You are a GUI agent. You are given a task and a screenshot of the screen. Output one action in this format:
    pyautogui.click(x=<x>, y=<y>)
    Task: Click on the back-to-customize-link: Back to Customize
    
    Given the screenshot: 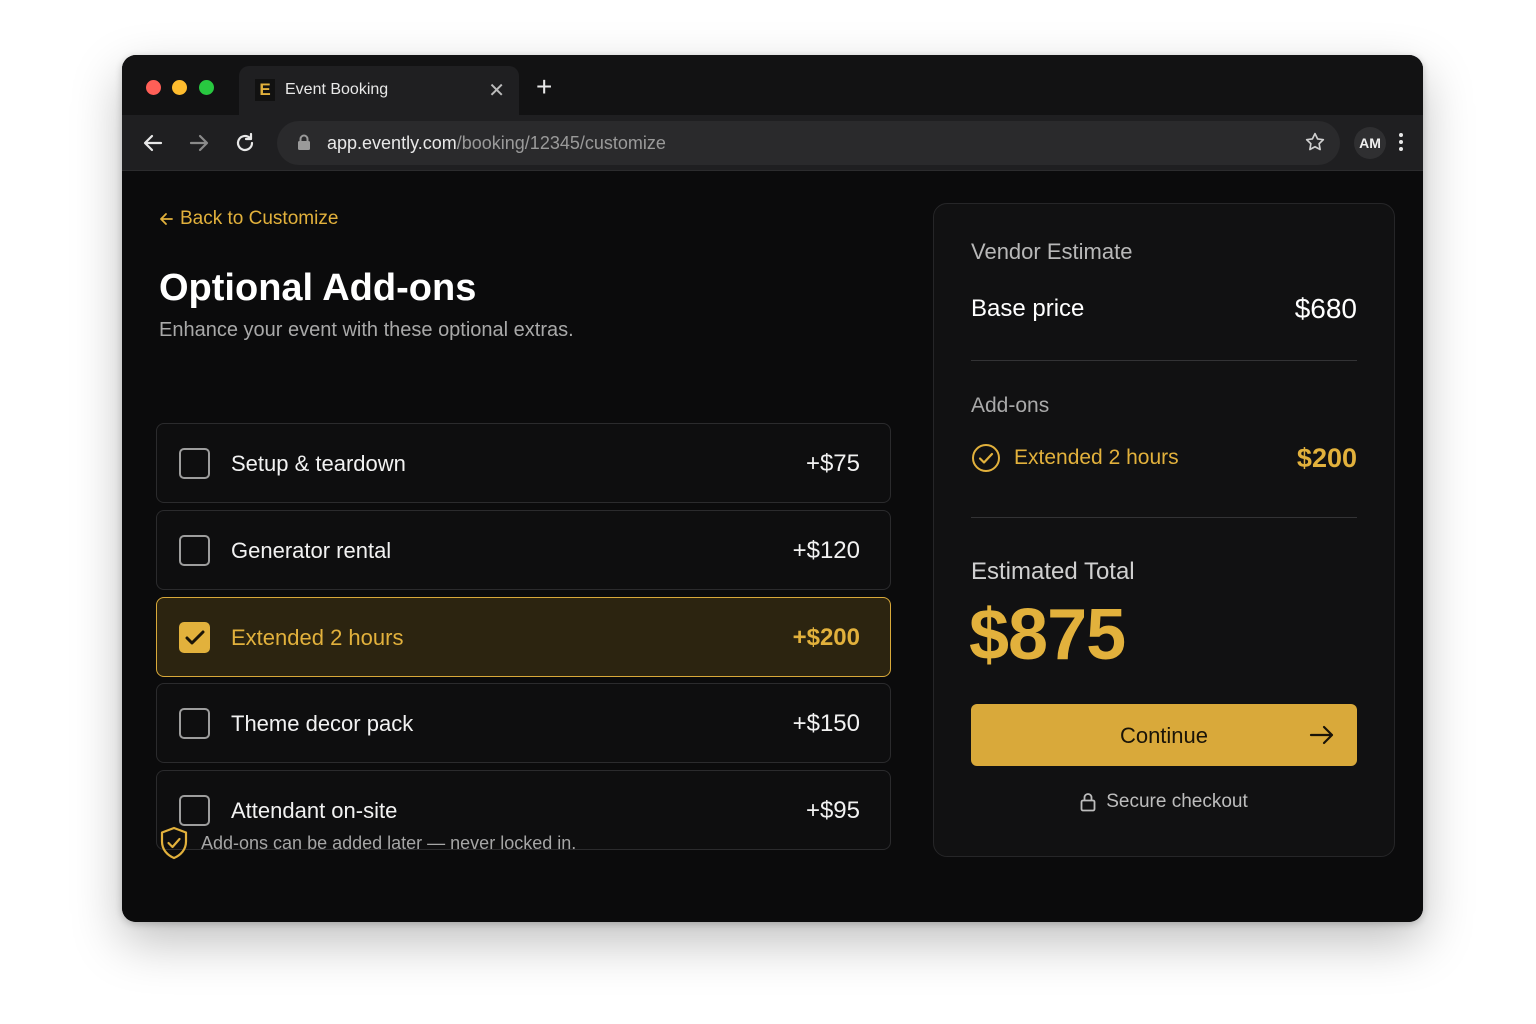 What is the action you would take?
    pyautogui.click(x=248, y=219)
    